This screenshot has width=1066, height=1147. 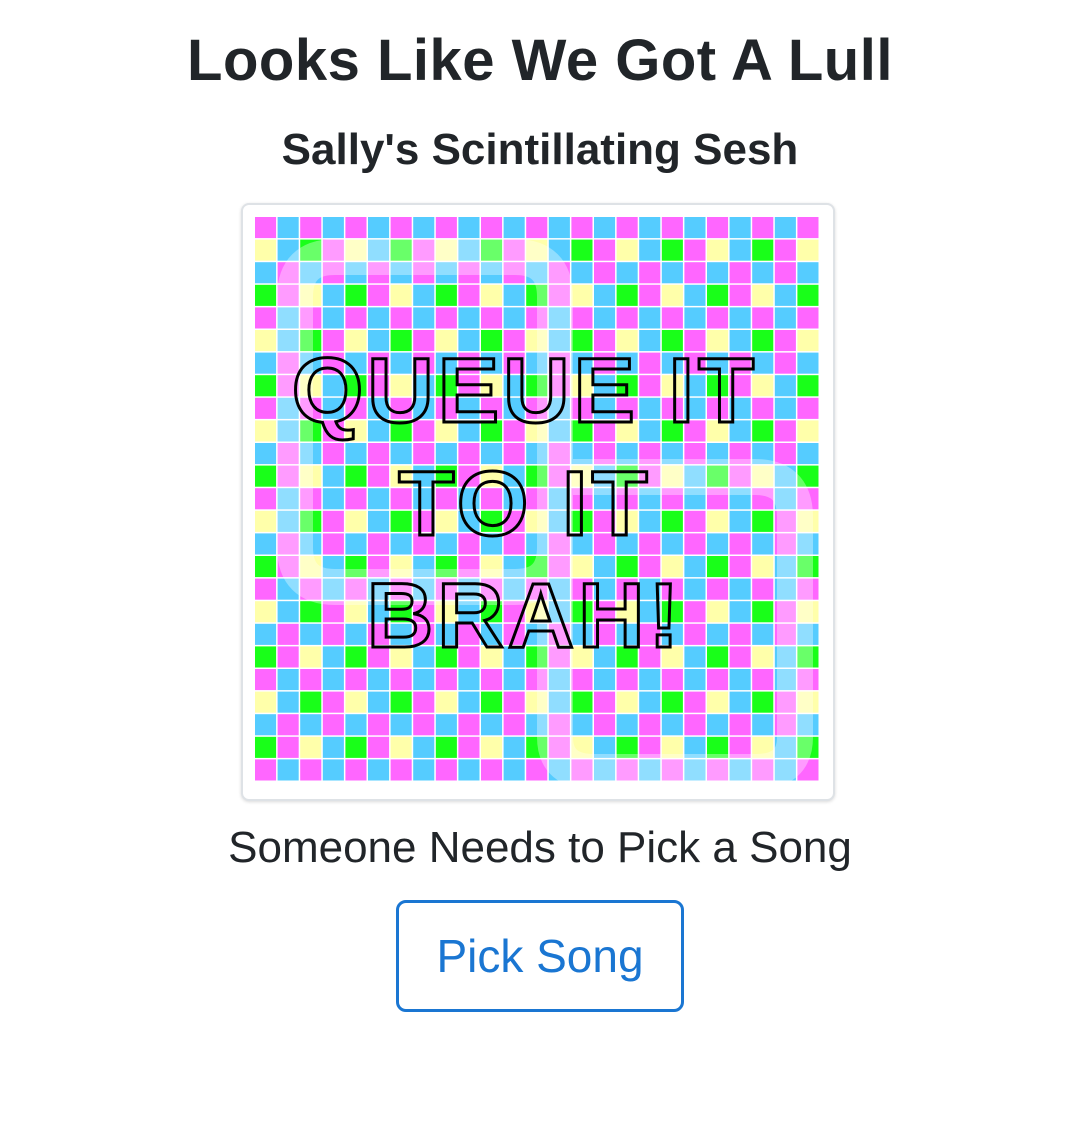 What do you see at coordinates (540, 847) in the screenshot?
I see `status-message: Someone Needs to Pick a Song` at bounding box center [540, 847].